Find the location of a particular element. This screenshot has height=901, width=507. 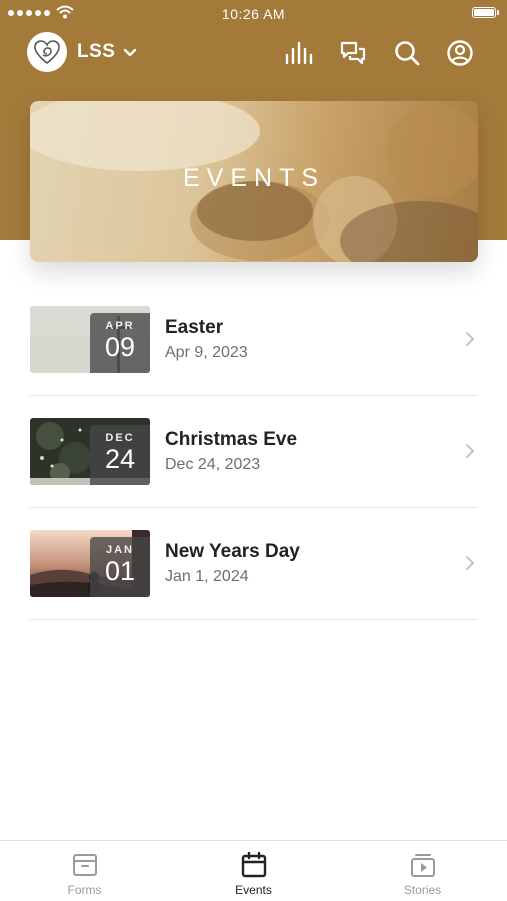

date-month: DEC is located at coordinates (120, 438).